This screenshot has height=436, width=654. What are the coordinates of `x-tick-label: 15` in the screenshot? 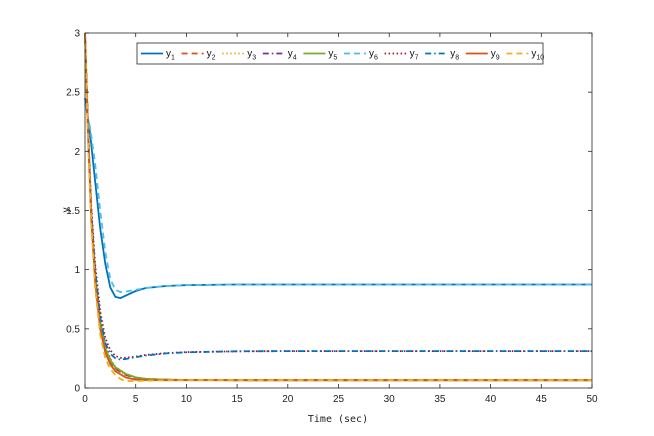 It's located at (238, 399).